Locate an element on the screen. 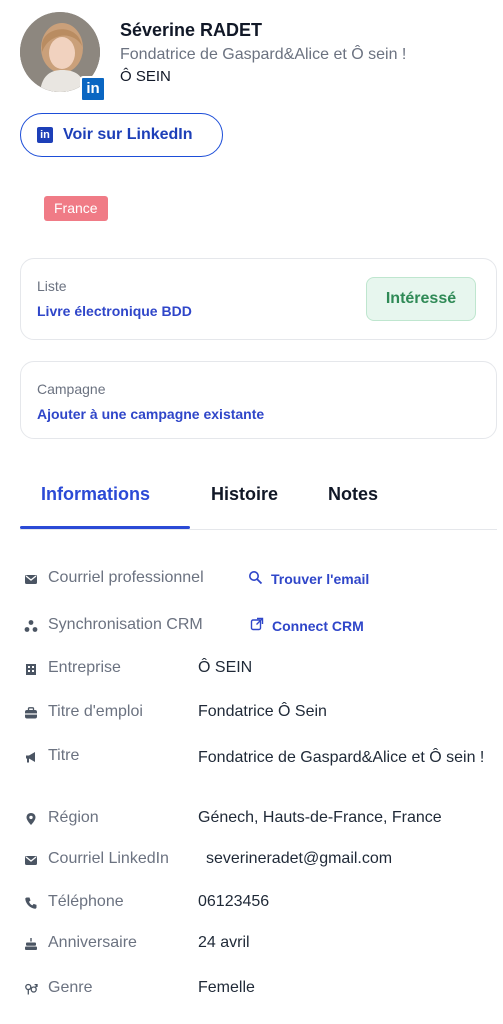 This screenshot has height=1024, width=503. info-value: Génech, Hauts-de-France, France is located at coordinates (320, 817).